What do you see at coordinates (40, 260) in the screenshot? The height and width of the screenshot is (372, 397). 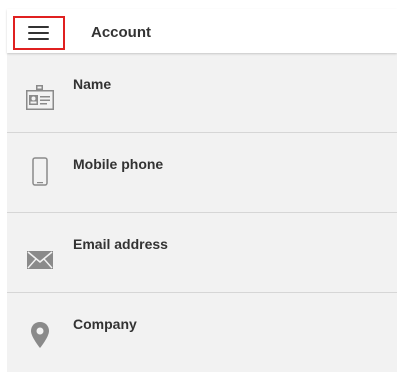 I see `envelope-icon` at bounding box center [40, 260].